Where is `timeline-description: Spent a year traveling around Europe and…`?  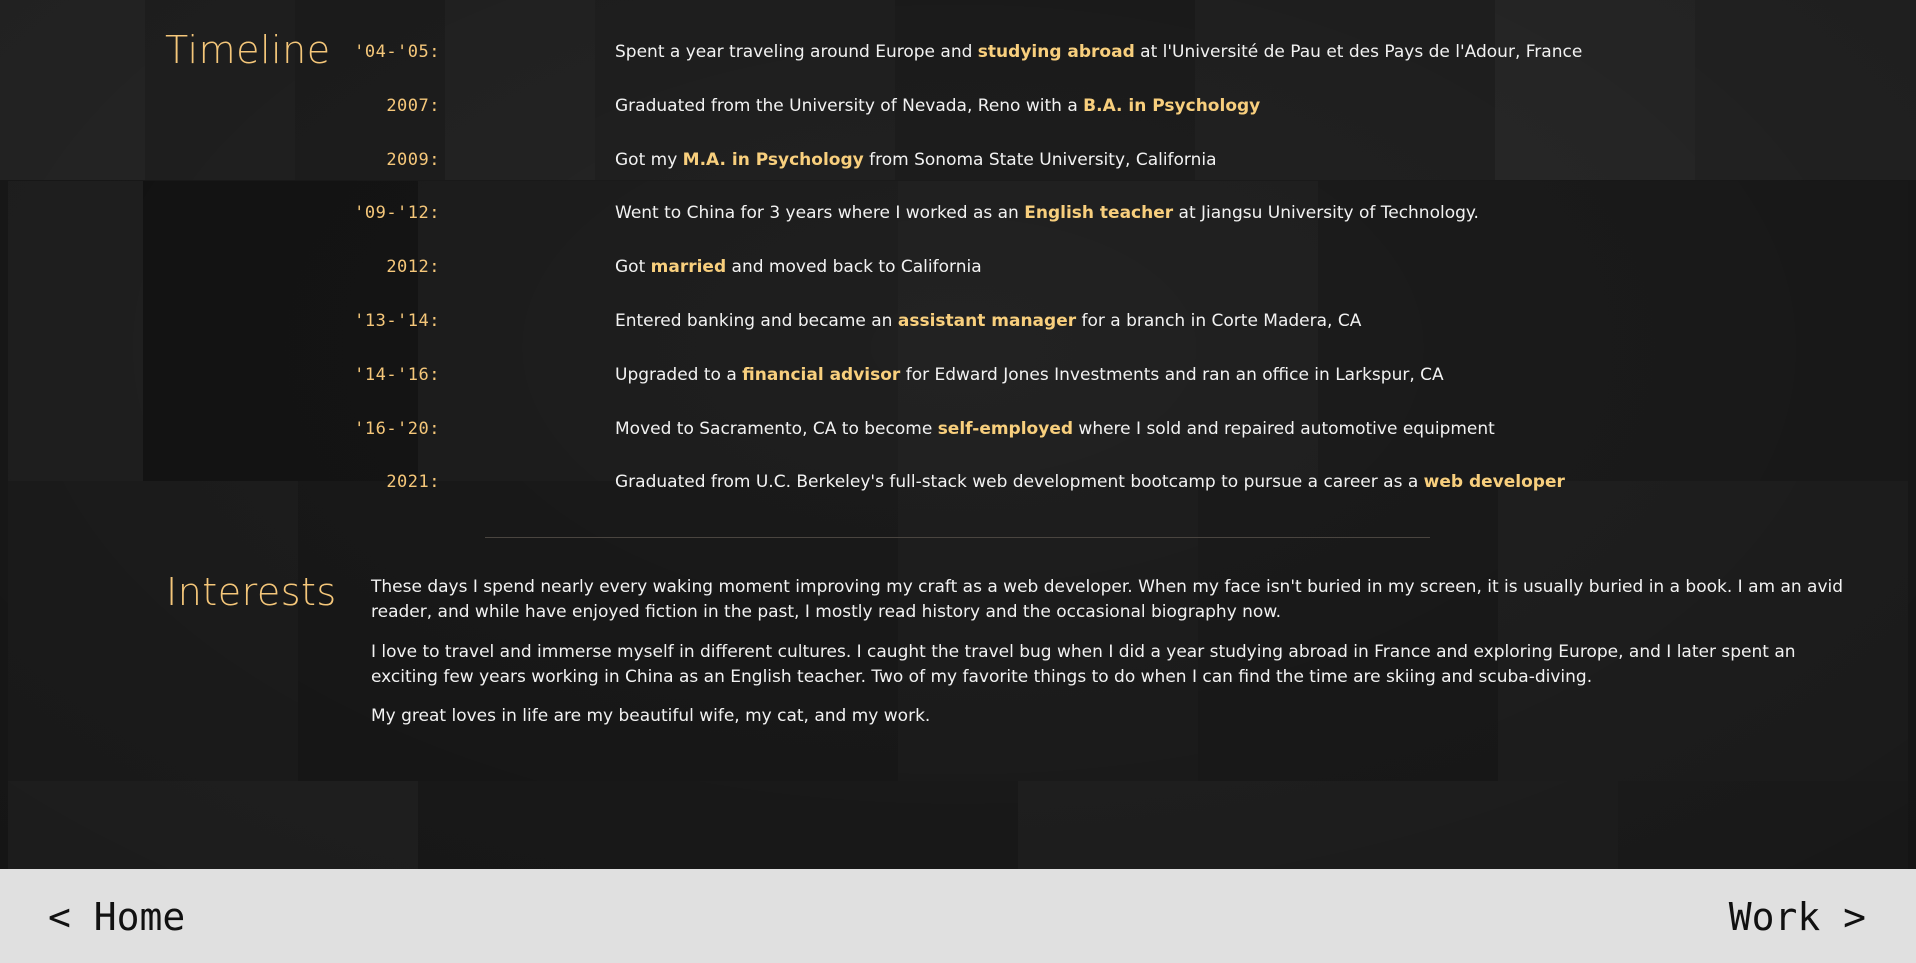 timeline-description: Spent a year traveling around Europe and… is located at coordinates (1098, 52).